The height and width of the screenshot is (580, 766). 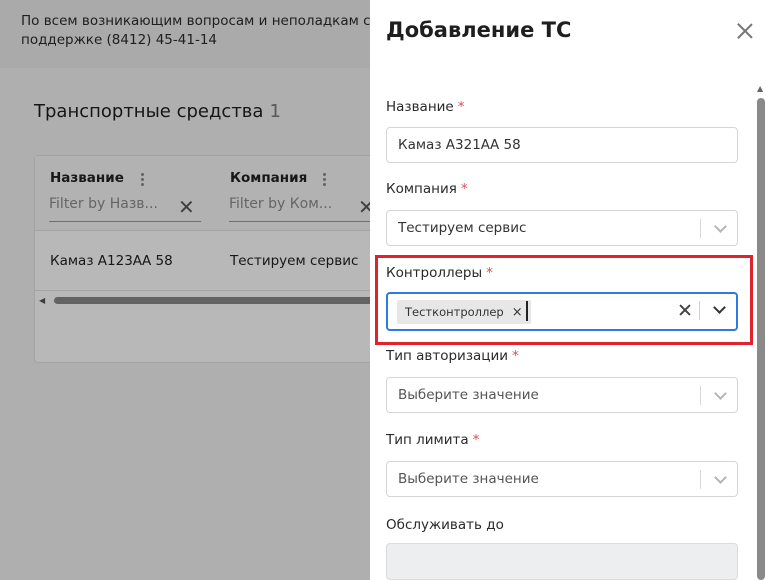 I want to click on name-input-value: Камаз А321АА 58, so click(x=459, y=145).